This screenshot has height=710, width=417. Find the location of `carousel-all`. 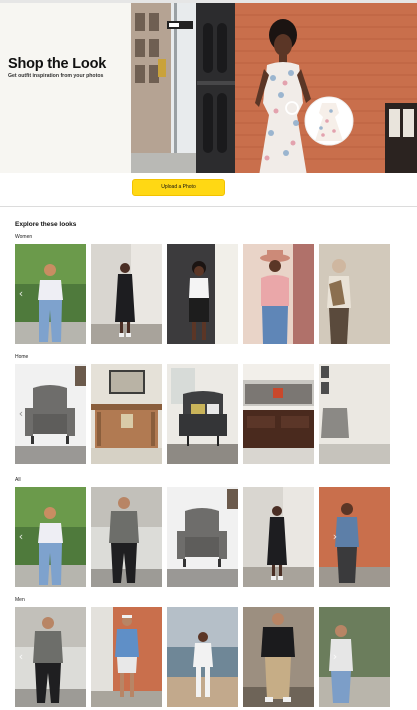

carousel-all is located at coordinates (216, 537).